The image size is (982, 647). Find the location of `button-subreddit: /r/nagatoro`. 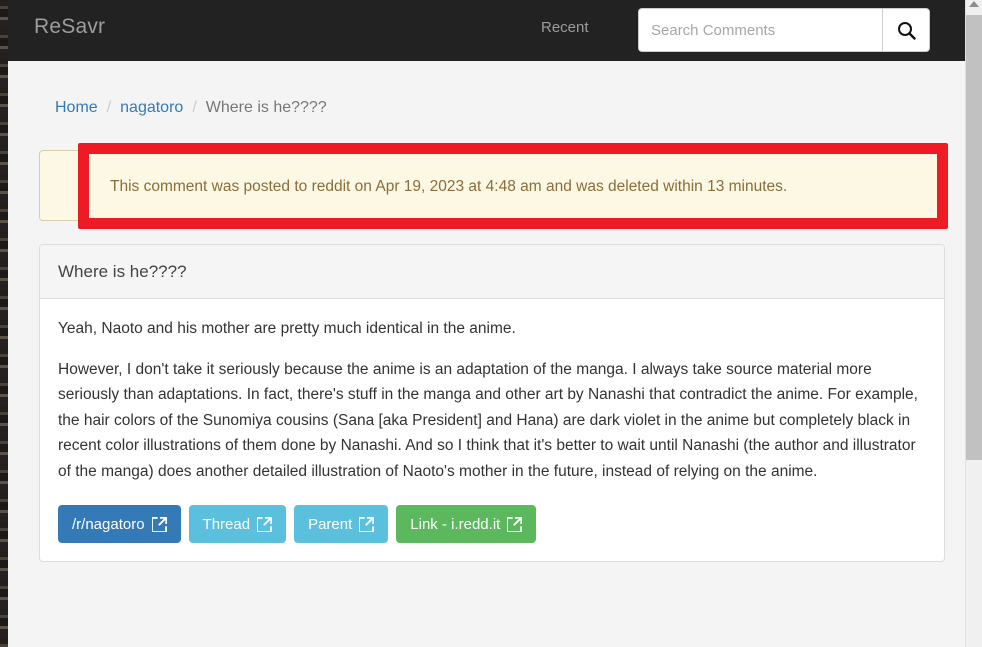

button-subreddit: /r/nagatoro is located at coordinates (119, 524).